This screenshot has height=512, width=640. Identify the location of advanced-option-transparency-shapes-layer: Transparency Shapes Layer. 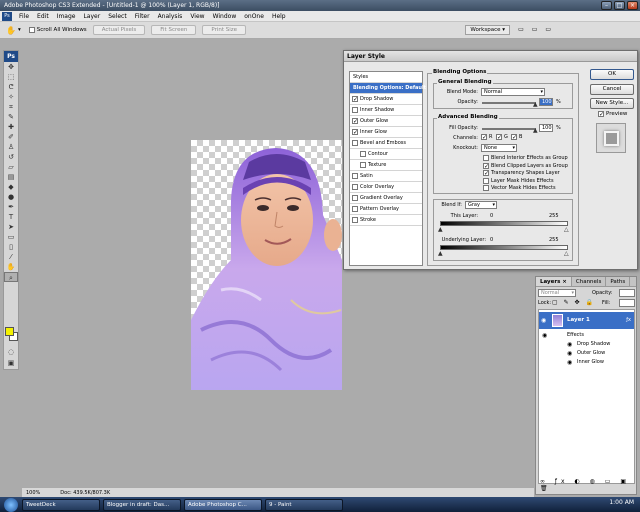
(521, 173).